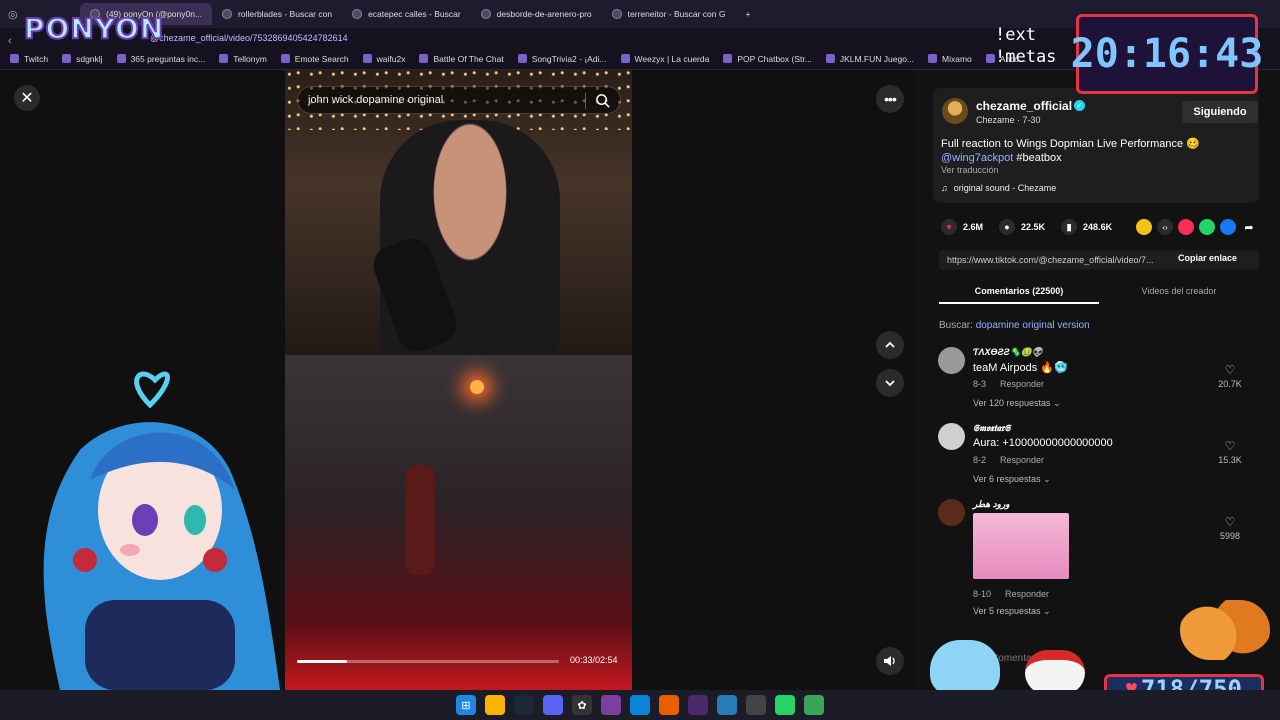  What do you see at coordinates (1230, 376) in the screenshot?
I see `comment-like-button: ♡ 20.7K` at bounding box center [1230, 376].